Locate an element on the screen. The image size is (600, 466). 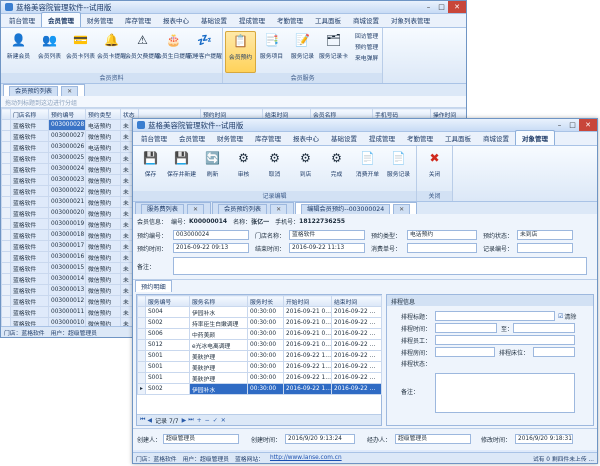
column-header: 预约编号 is located at coordinates (67, 114).